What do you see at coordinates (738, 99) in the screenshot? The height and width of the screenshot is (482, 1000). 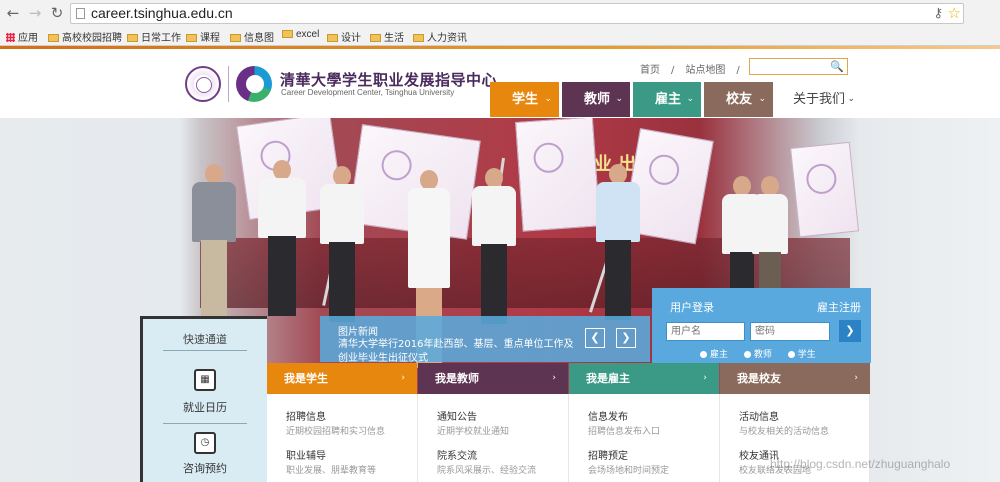 I see `nav-alumni: 校友 ⌄` at bounding box center [738, 99].